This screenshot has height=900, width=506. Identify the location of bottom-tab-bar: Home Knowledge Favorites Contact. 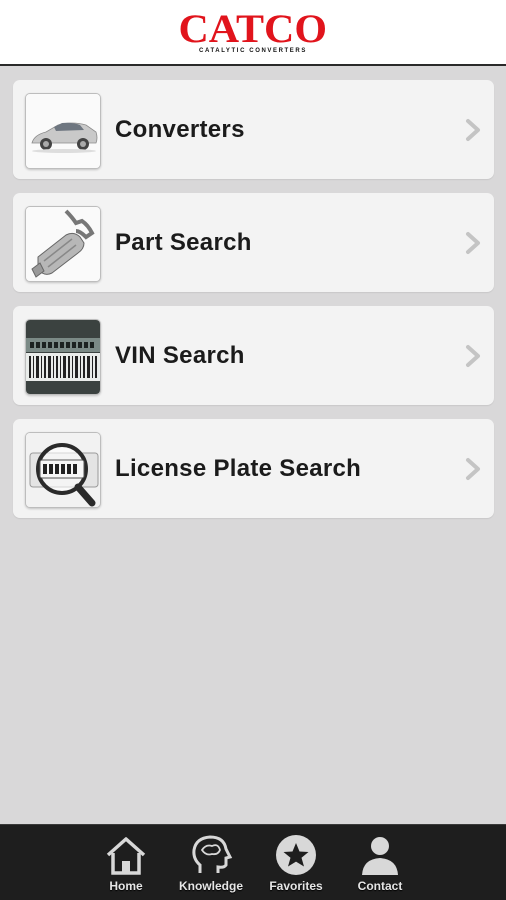
(253, 862).